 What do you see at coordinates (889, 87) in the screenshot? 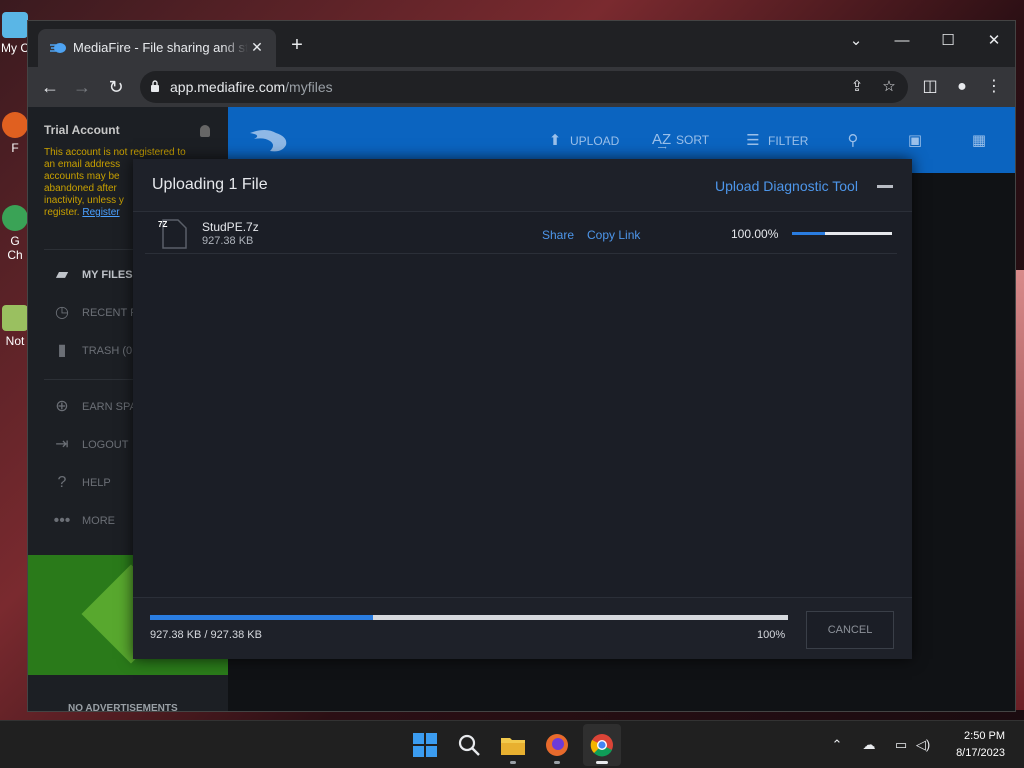
I see `bookmark-star-icon: ☆` at bounding box center [889, 87].